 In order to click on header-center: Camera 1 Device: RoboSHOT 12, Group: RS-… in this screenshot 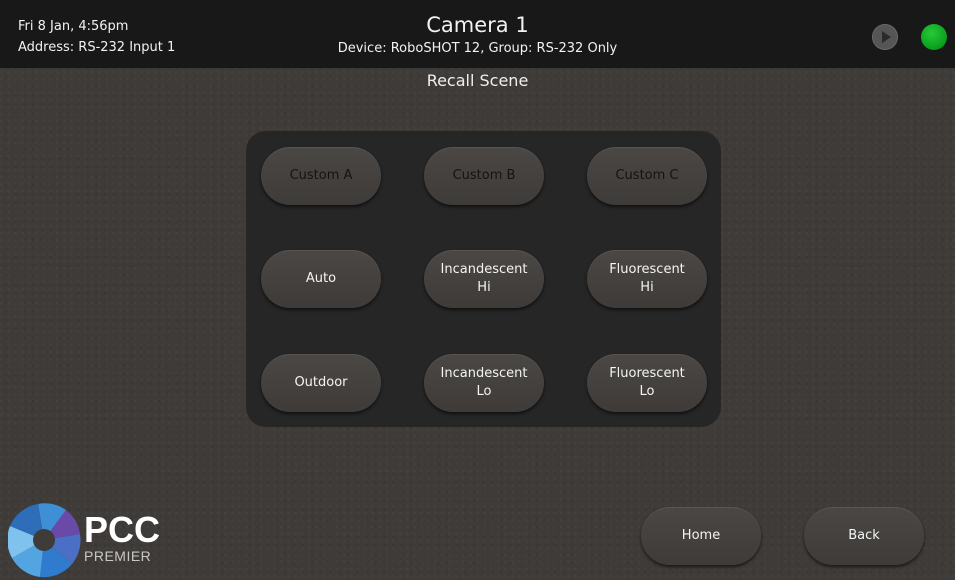, I will do `click(477, 35)`.